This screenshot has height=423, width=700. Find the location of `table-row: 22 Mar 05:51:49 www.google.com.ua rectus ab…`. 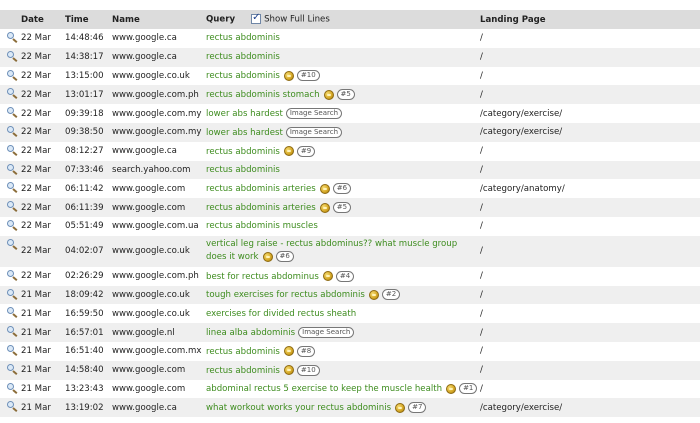

table-row: 22 Mar 05:51:49 www.google.com.ua rectus ab… is located at coordinates (350, 226).